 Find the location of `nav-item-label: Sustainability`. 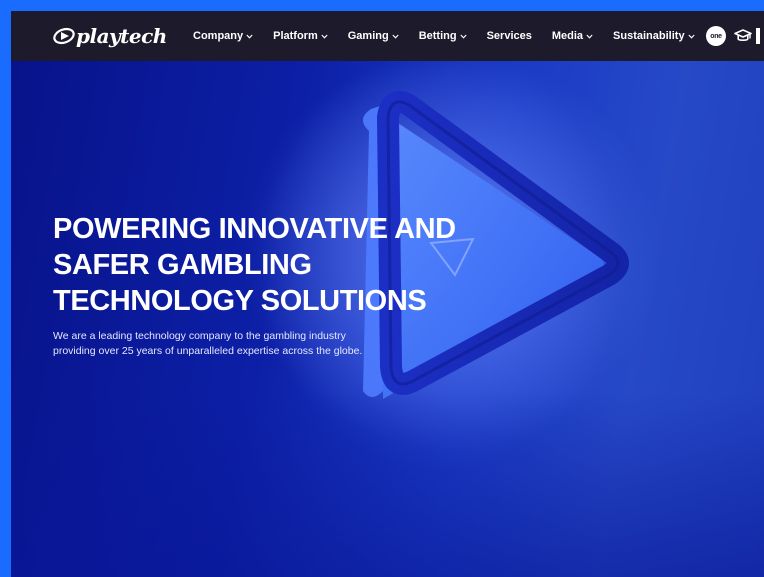

nav-item-label: Sustainability is located at coordinates (649, 36).